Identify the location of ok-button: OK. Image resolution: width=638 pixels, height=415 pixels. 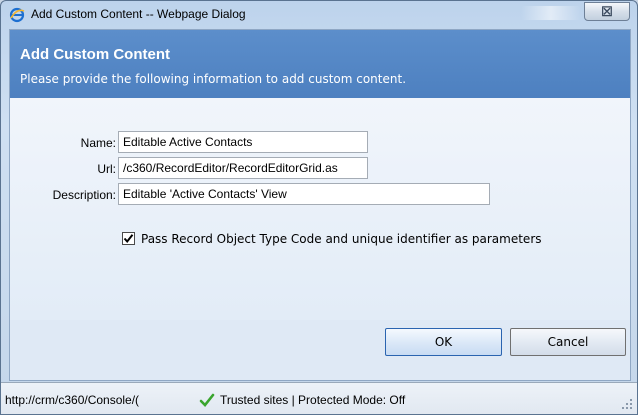
(443, 342).